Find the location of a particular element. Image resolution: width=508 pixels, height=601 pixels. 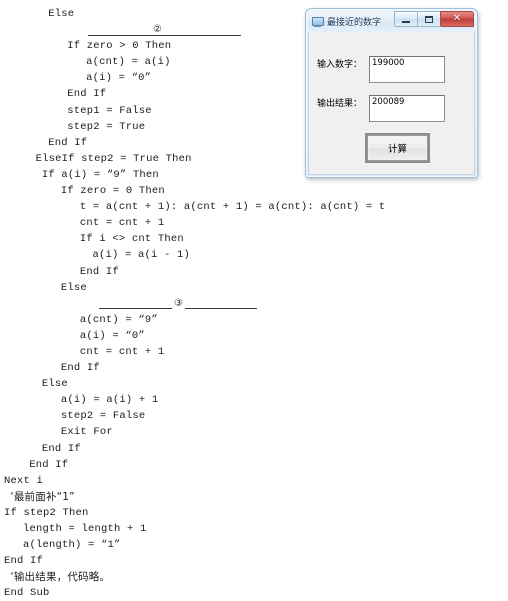

code-line-text: End Sub is located at coordinates (27, 593).